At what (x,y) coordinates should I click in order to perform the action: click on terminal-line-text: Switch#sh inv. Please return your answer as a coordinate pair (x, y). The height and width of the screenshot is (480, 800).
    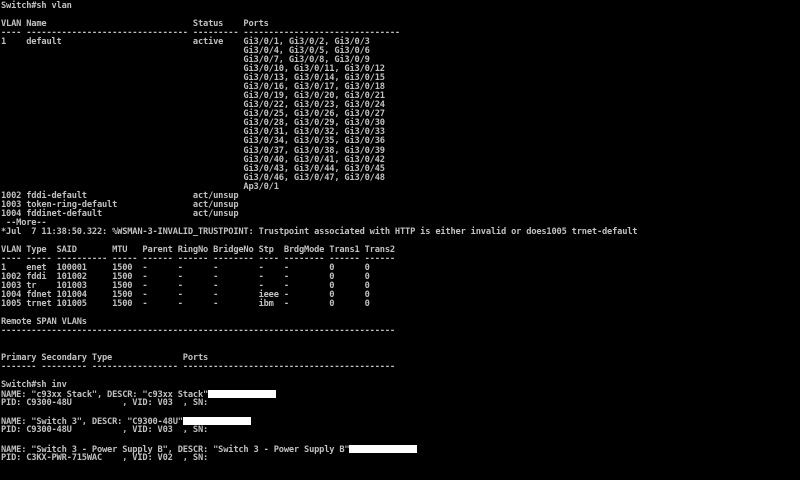
    Looking at the image, I should click on (34, 385).